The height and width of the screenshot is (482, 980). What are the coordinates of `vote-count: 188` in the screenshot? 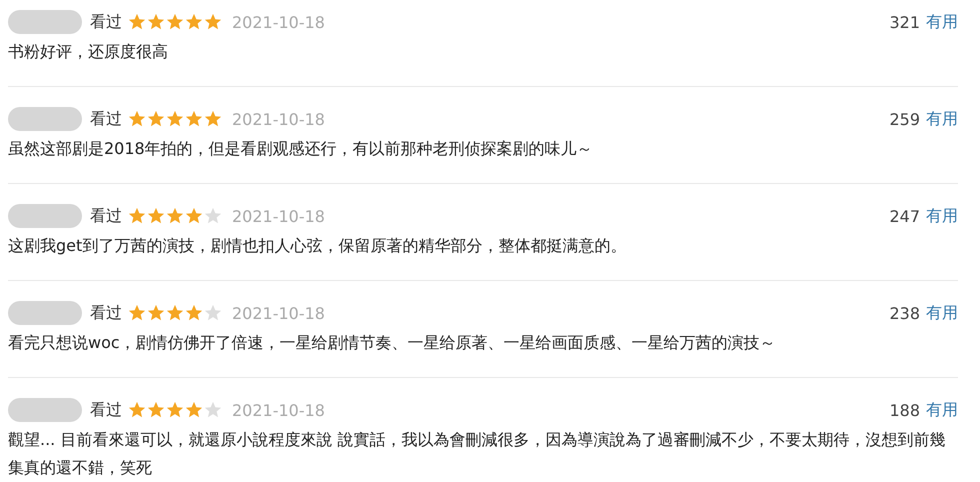 It's located at (904, 410).